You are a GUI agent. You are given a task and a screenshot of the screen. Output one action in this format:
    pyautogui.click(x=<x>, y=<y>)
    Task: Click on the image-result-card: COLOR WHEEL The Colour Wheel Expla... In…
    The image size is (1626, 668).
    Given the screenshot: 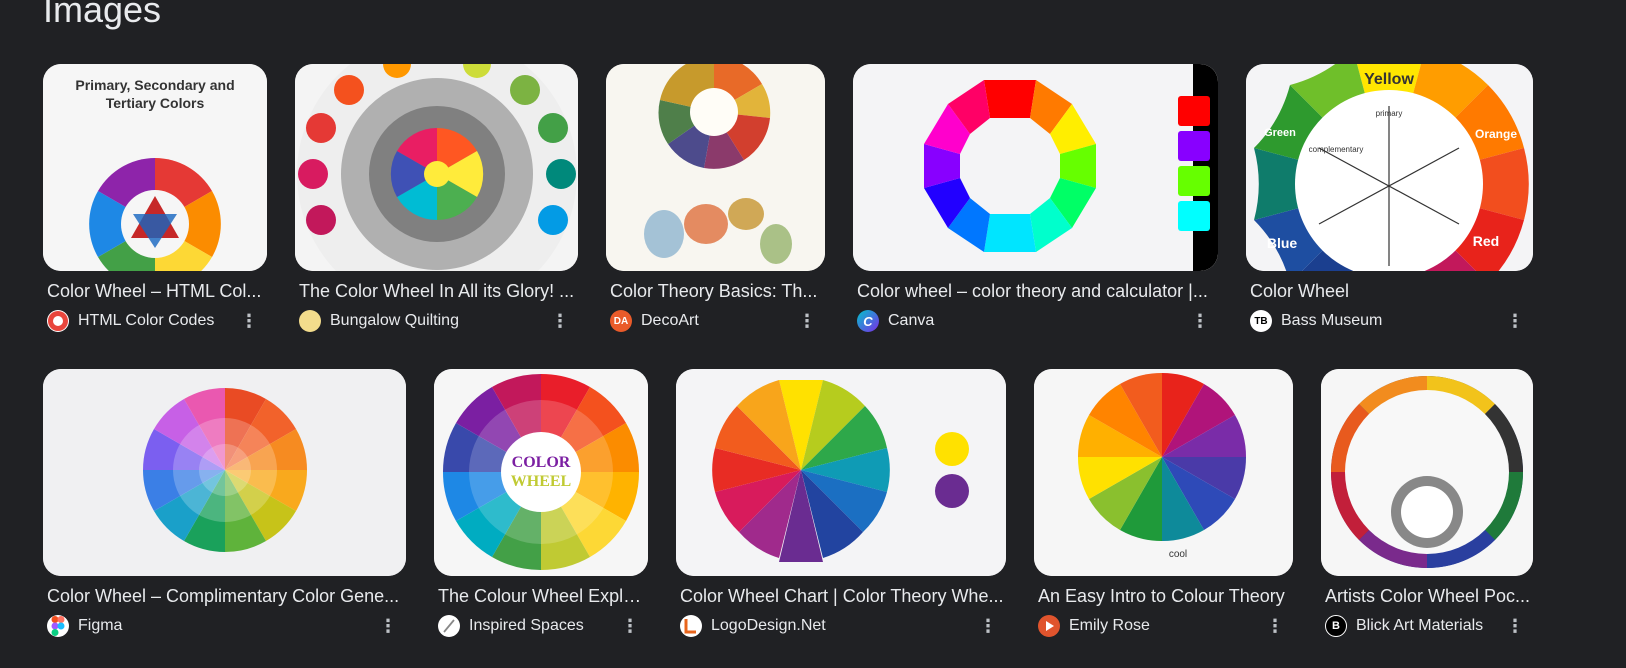 What is the action you would take?
    pyautogui.click(x=541, y=503)
    